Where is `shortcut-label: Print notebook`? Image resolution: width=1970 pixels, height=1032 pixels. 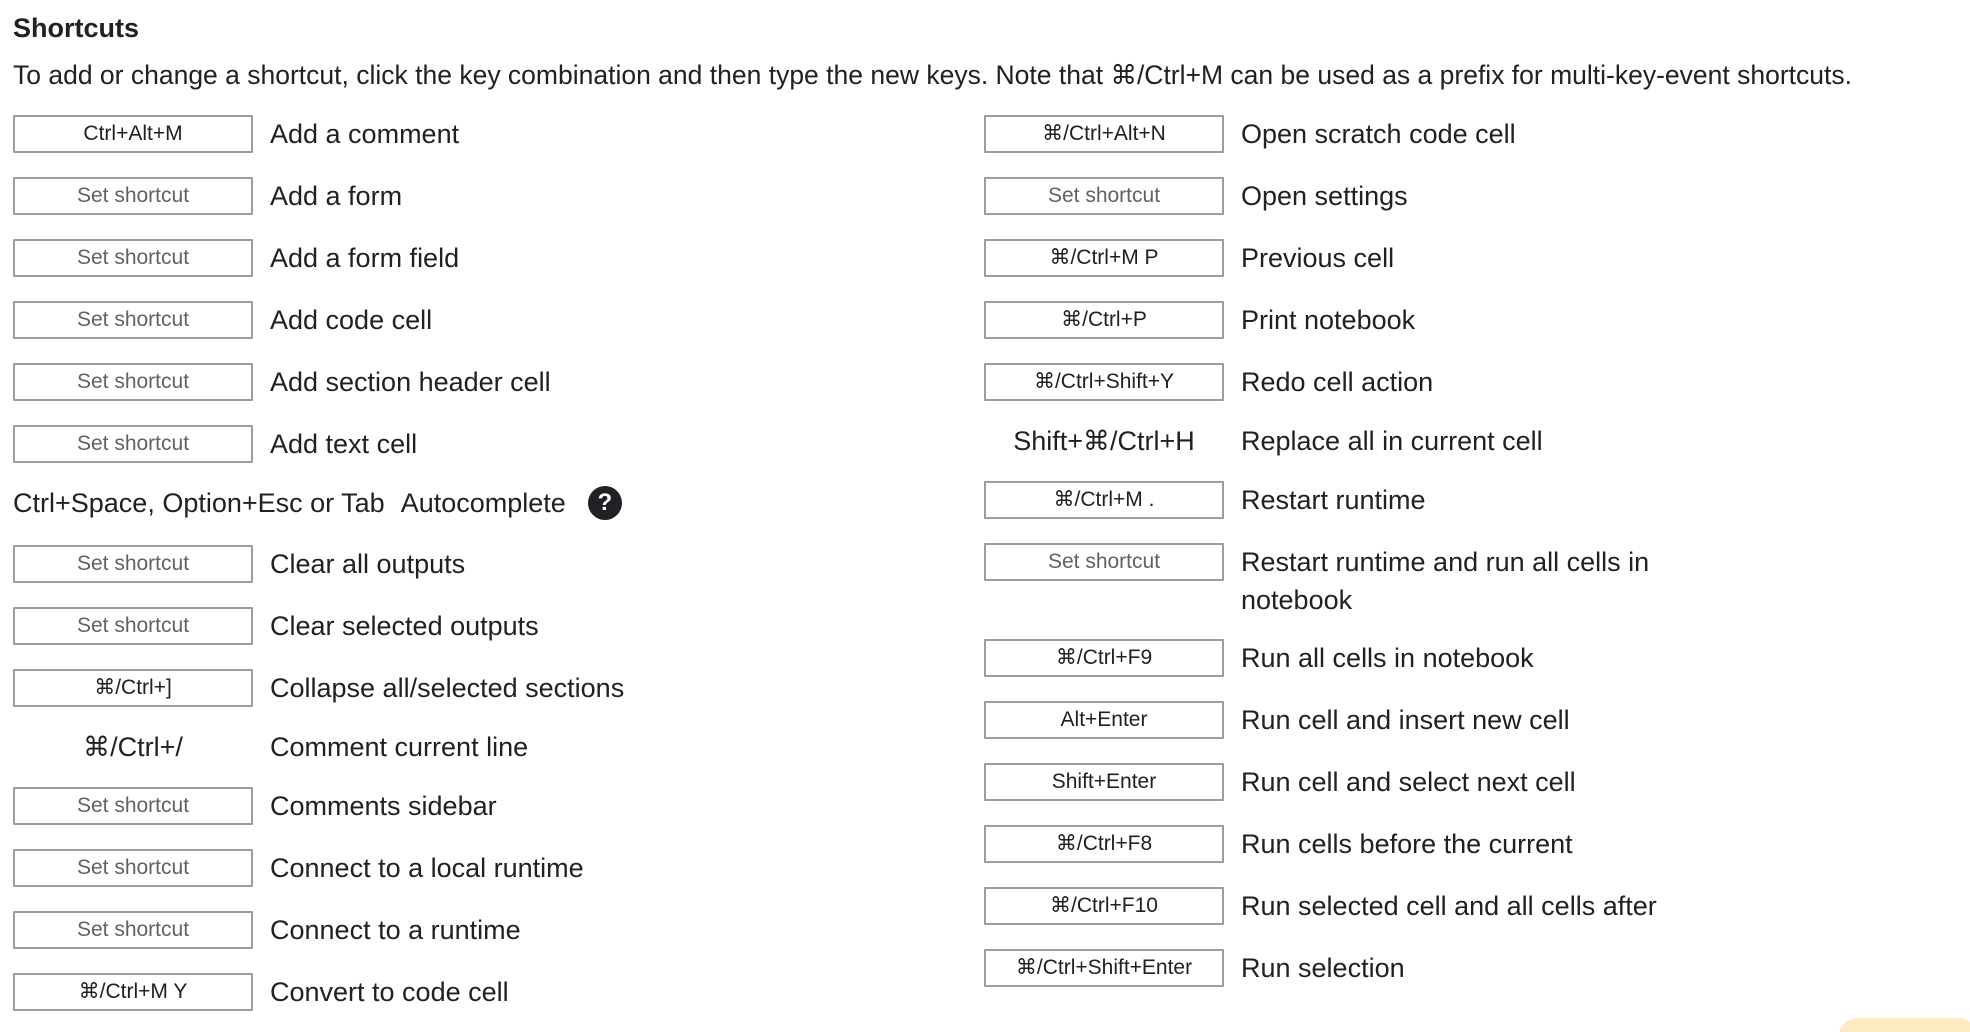
shortcut-label: Print notebook is located at coordinates (1328, 320).